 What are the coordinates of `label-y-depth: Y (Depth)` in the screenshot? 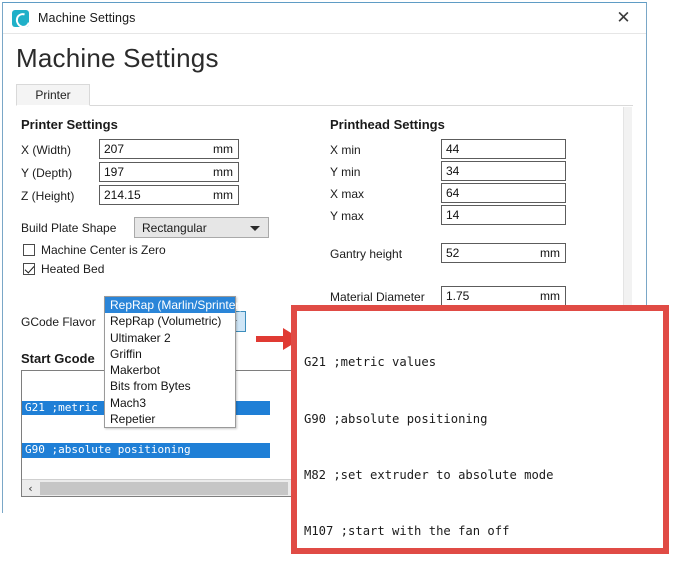 It's located at (47, 173).